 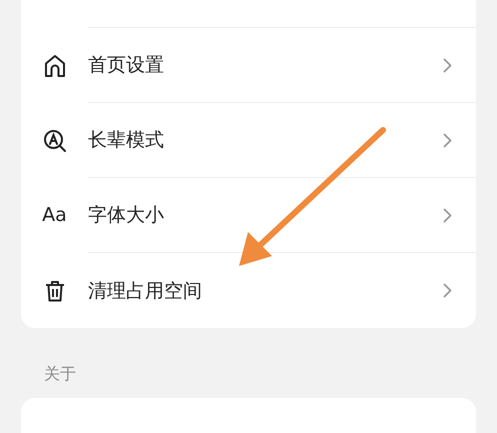 I want to click on home-icon, so click(x=55, y=66).